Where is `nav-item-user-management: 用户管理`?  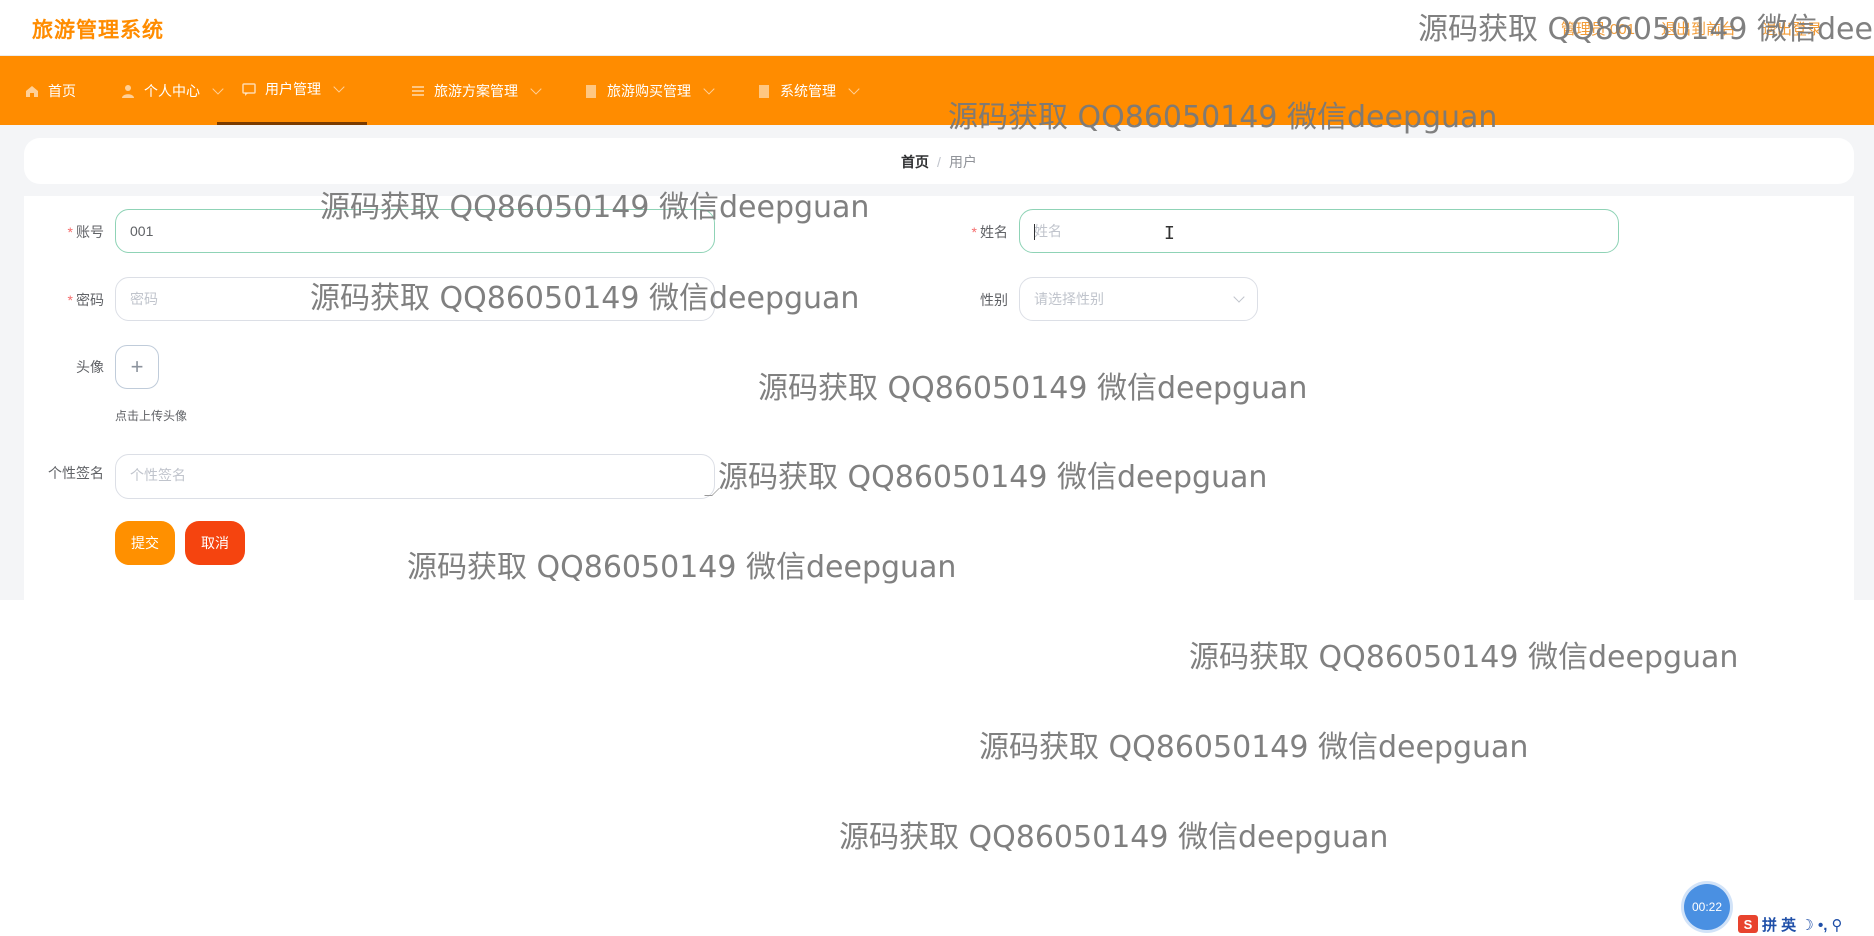 nav-item-user-management: 用户管理 is located at coordinates (292, 90).